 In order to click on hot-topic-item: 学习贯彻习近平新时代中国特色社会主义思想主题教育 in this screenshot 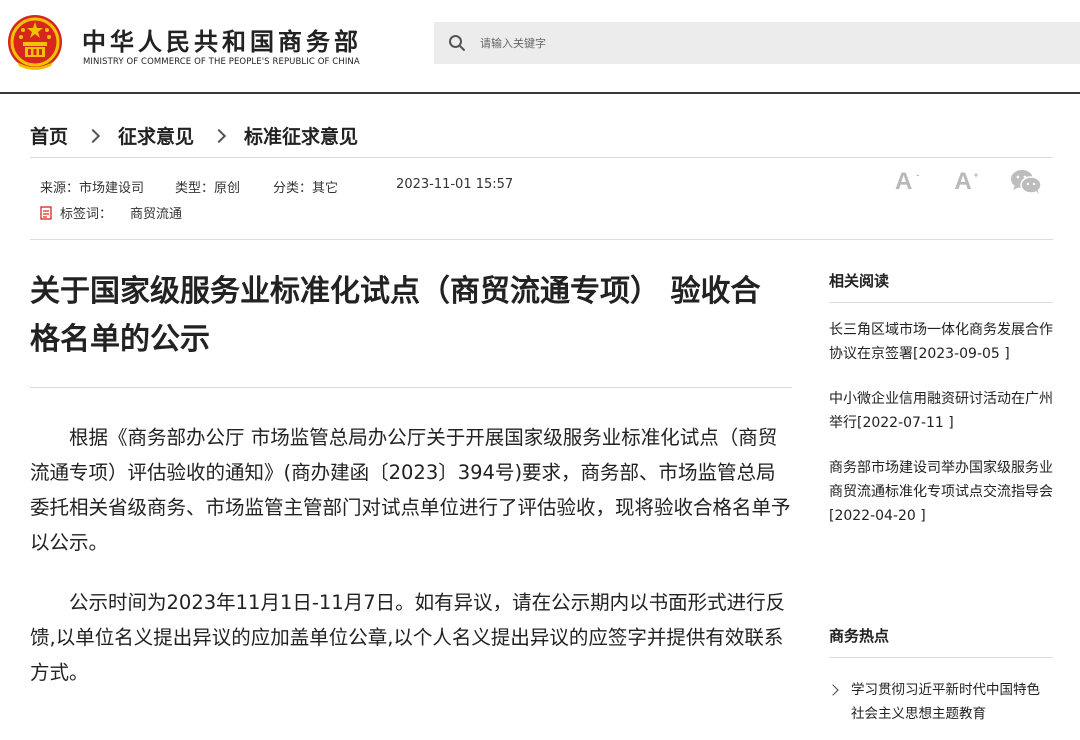, I will do `click(940, 702)`.